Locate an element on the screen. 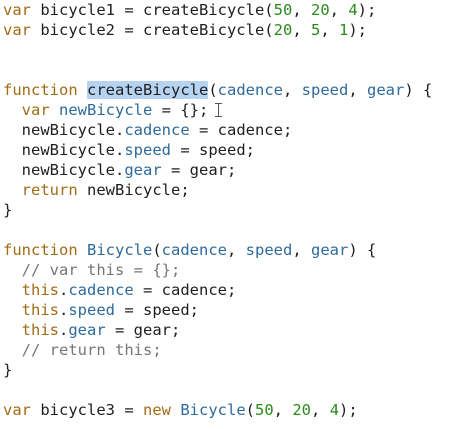  code-line: this.cadence = cadence; is located at coordinates (217, 290).